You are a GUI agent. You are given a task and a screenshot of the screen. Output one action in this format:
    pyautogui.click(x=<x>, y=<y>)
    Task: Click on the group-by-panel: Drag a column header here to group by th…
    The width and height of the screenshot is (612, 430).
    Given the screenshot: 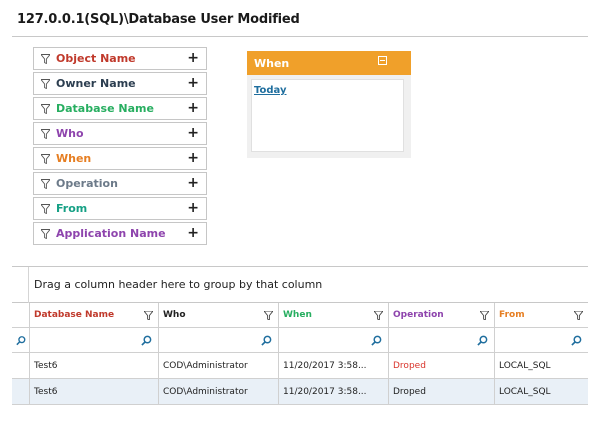 What is the action you would take?
    pyautogui.click(x=300, y=285)
    